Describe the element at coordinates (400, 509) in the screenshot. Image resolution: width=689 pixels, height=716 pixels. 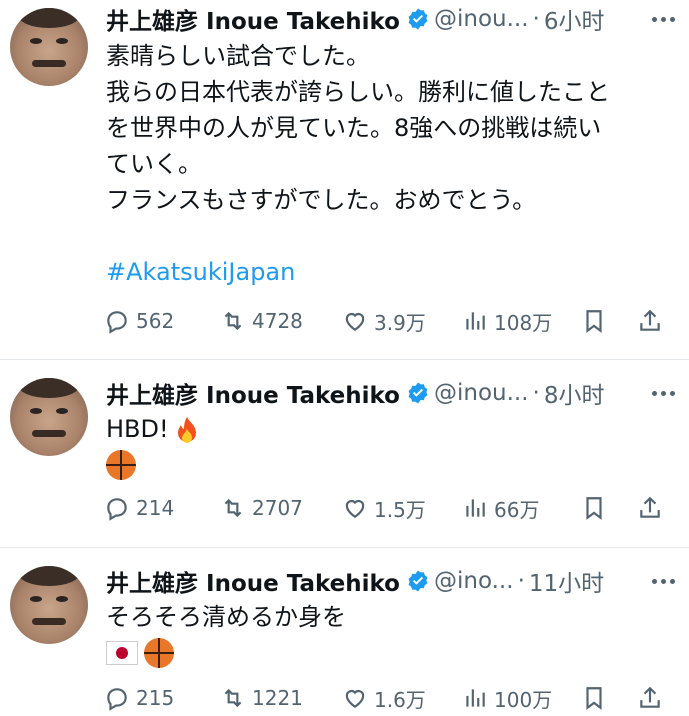
I see `like-count: 1.5万` at that location.